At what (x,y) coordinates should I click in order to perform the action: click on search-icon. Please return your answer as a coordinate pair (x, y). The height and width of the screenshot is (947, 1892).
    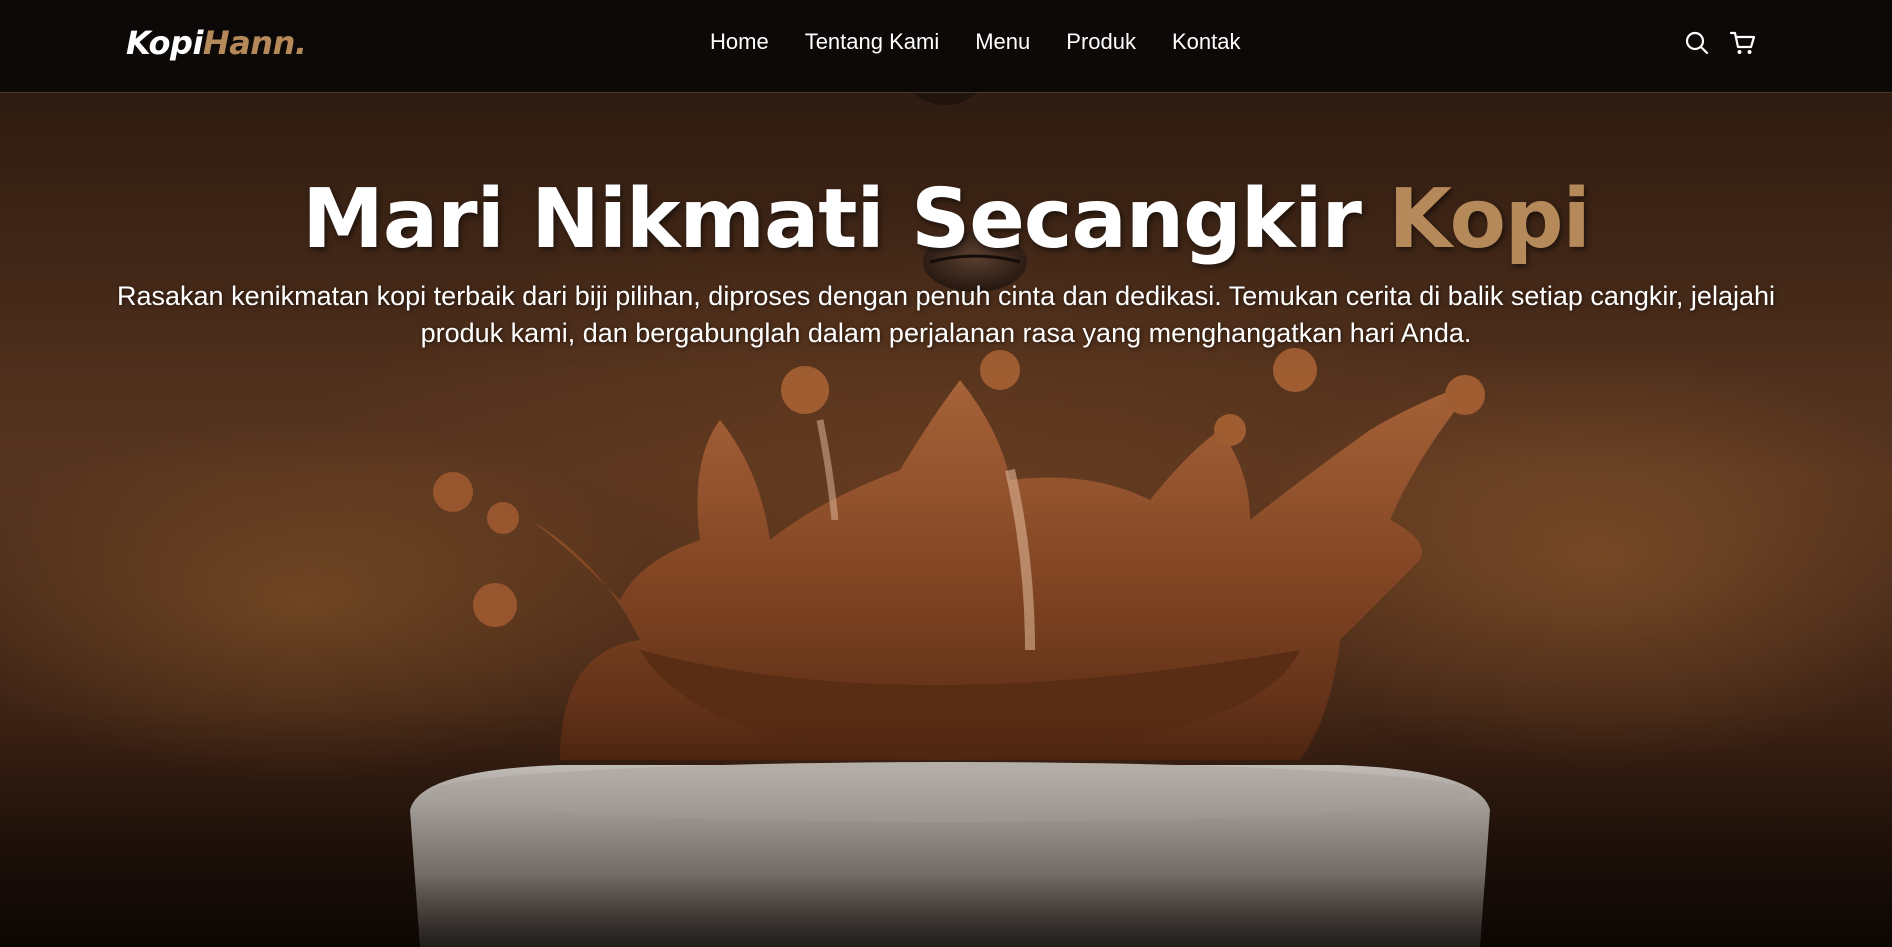
    Looking at the image, I should click on (1697, 43).